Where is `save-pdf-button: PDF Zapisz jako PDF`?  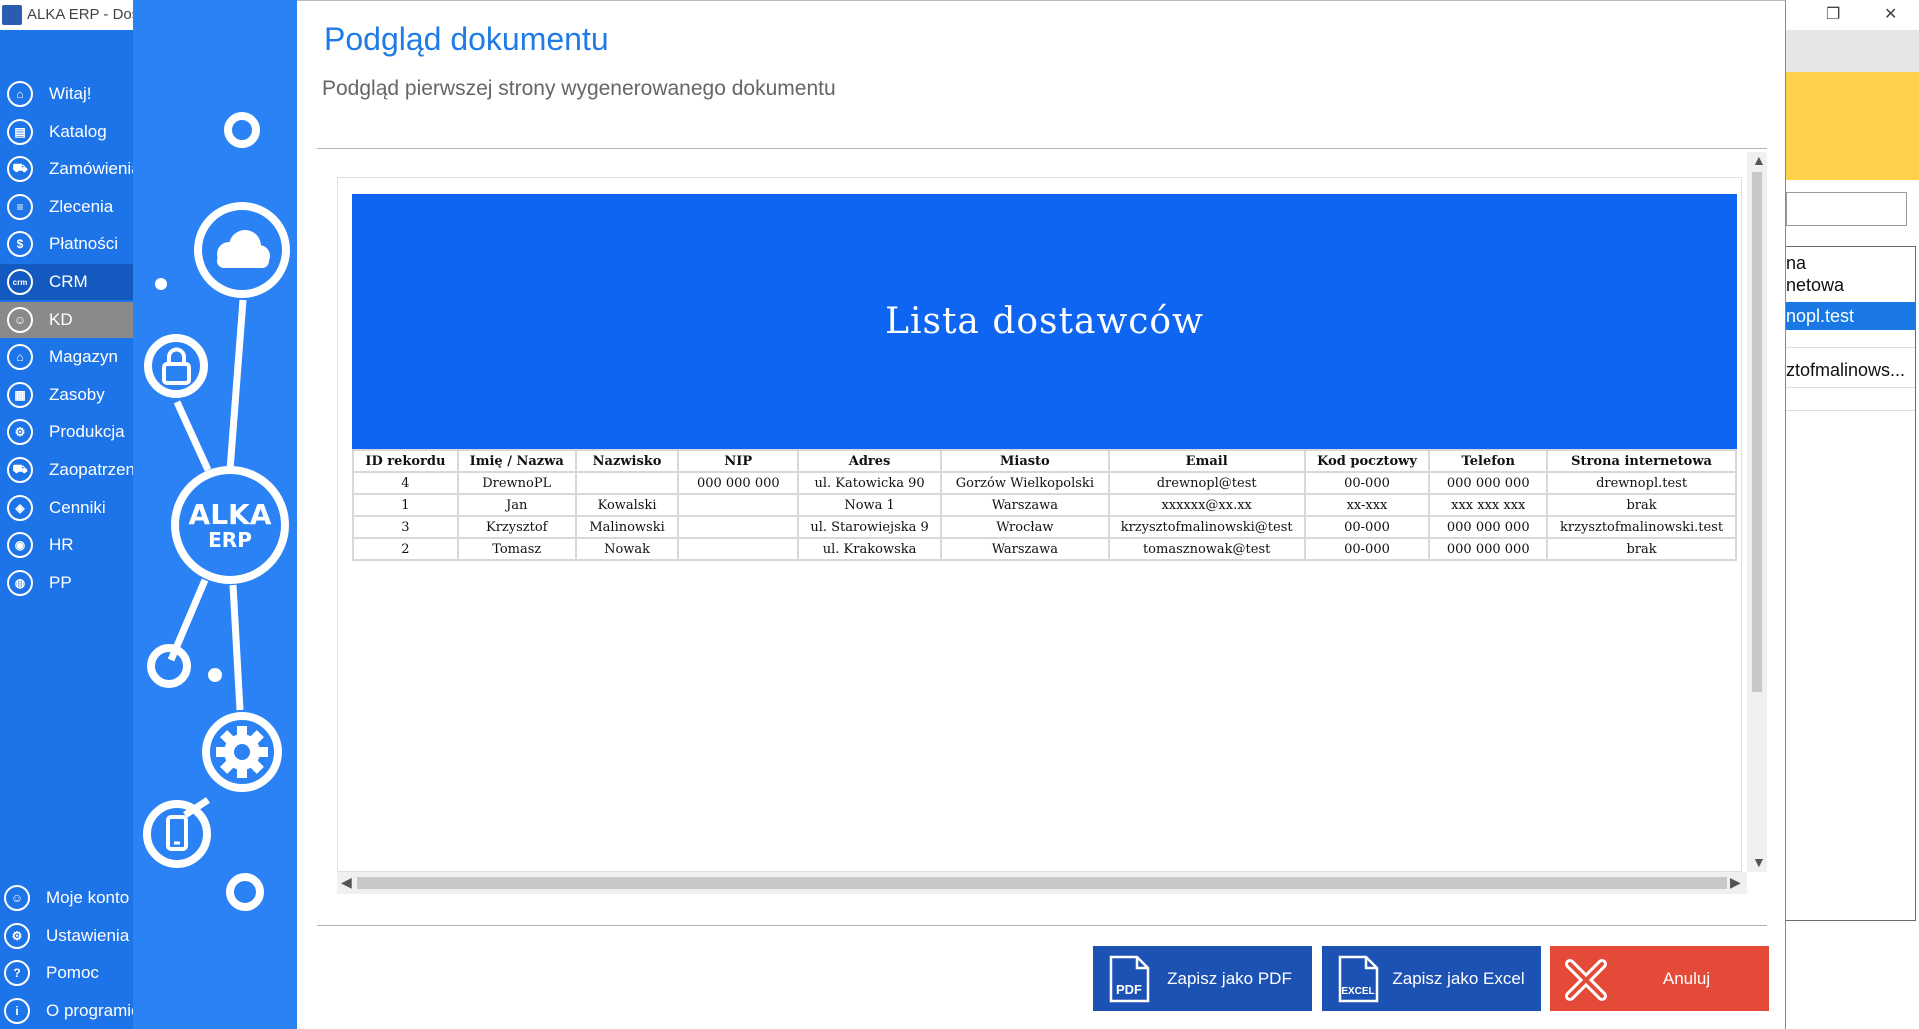 save-pdf-button: PDF Zapisz jako PDF is located at coordinates (1202, 978).